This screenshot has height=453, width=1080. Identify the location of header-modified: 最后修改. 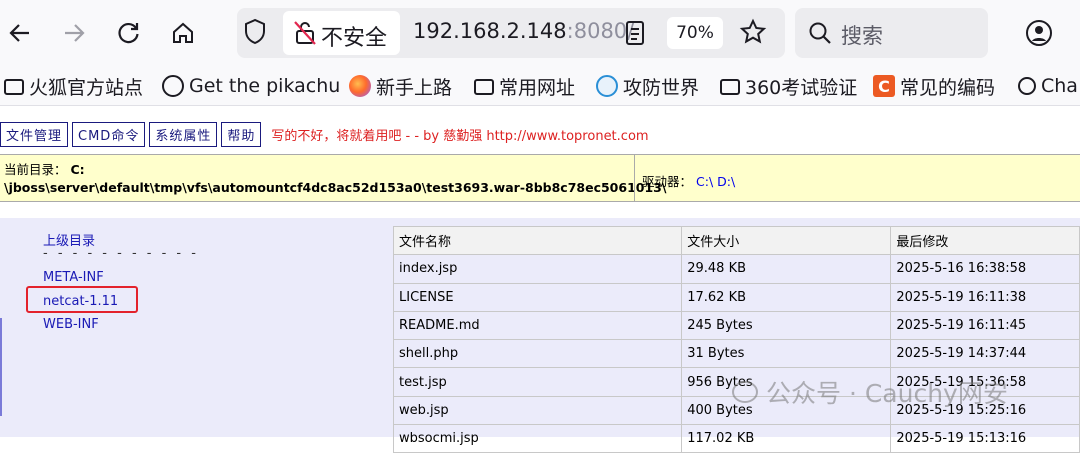
(985, 240).